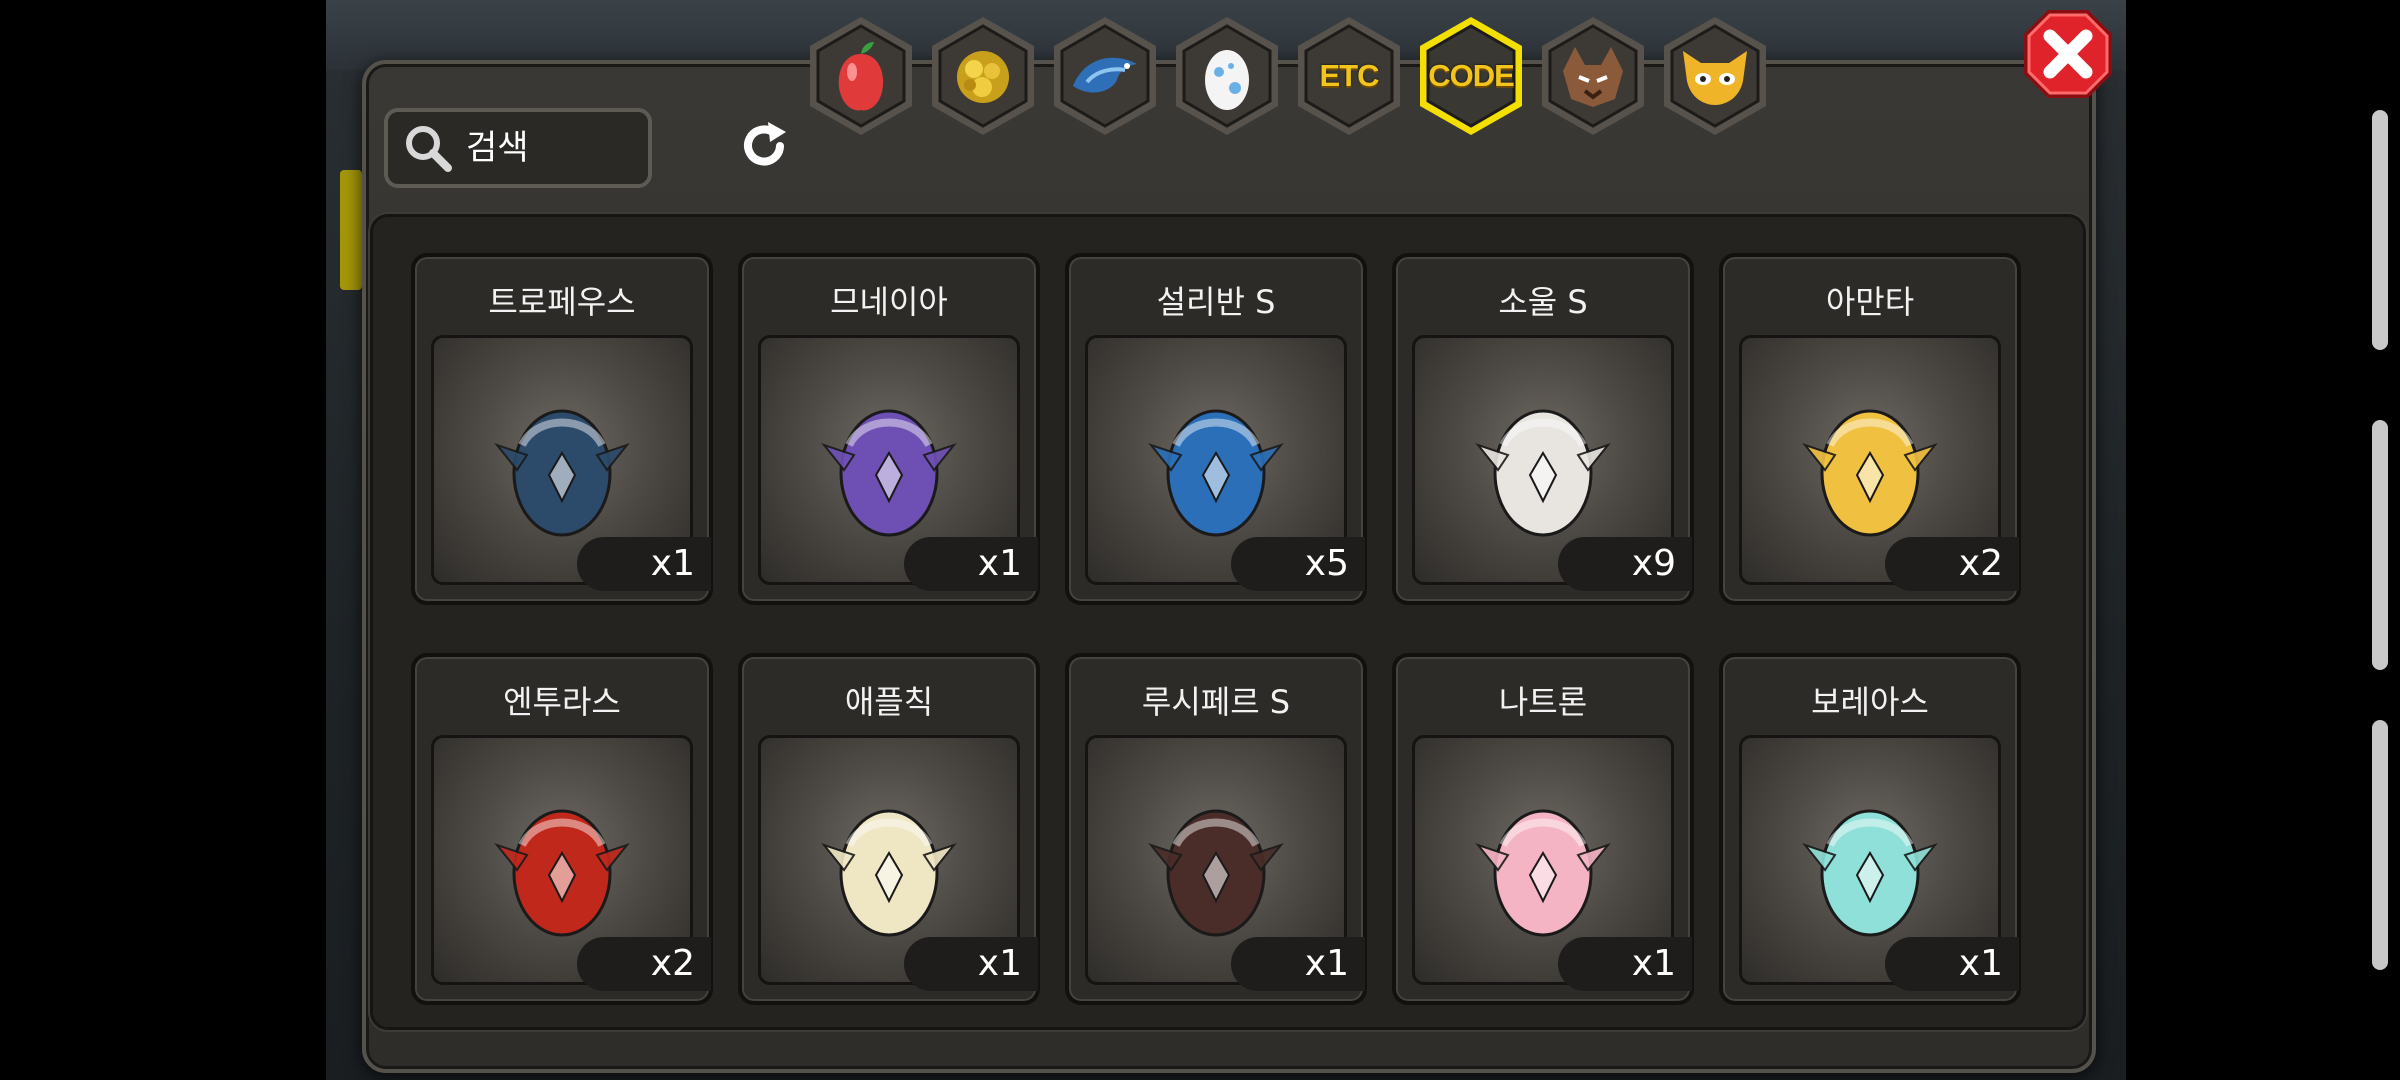 The image size is (2400, 1080). What do you see at coordinates (351, 230) in the screenshot?
I see `background-accent` at bounding box center [351, 230].